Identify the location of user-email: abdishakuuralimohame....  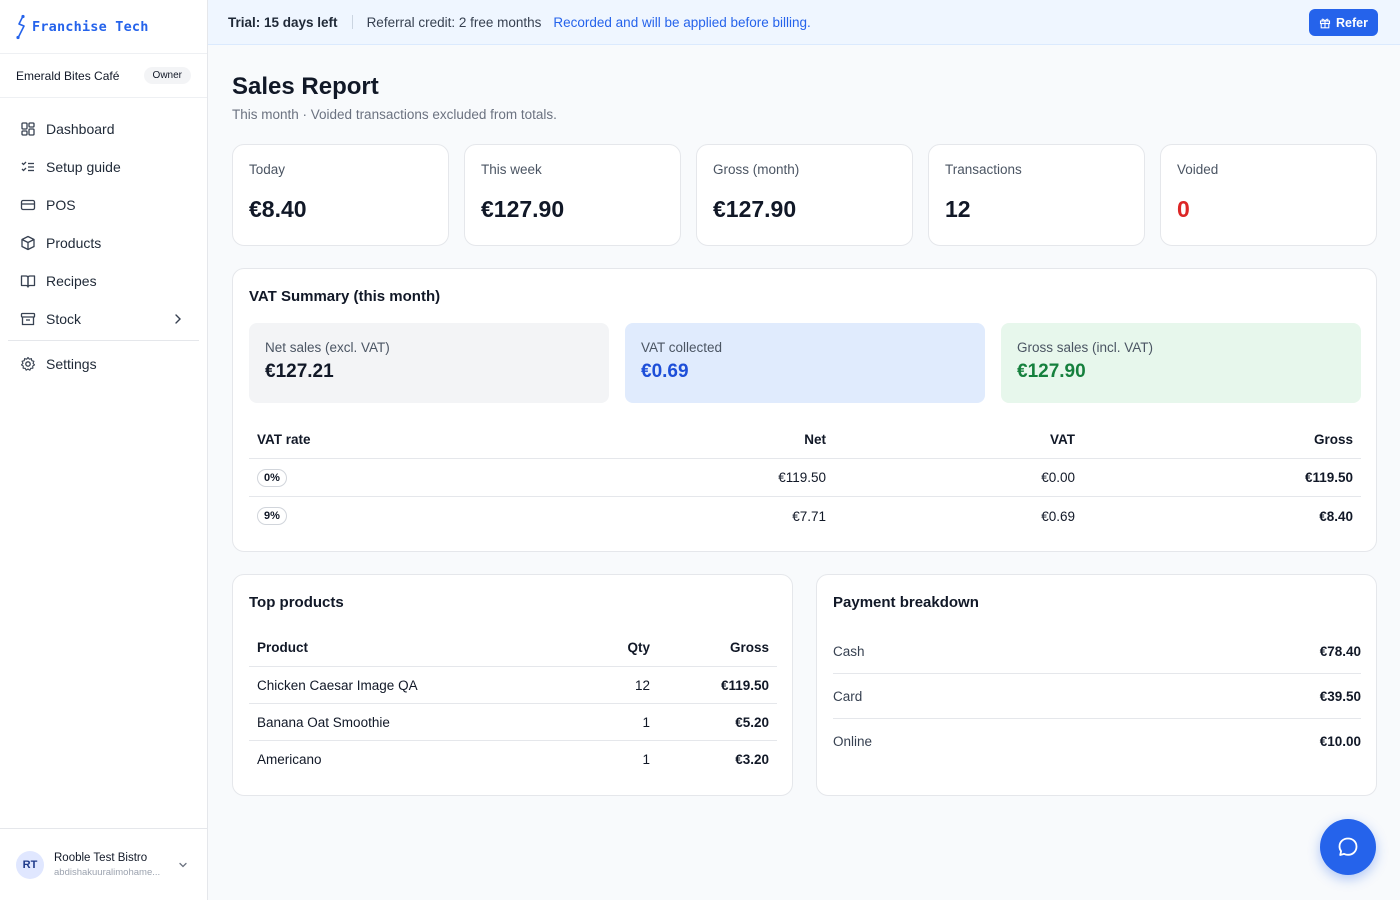
(107, 872).